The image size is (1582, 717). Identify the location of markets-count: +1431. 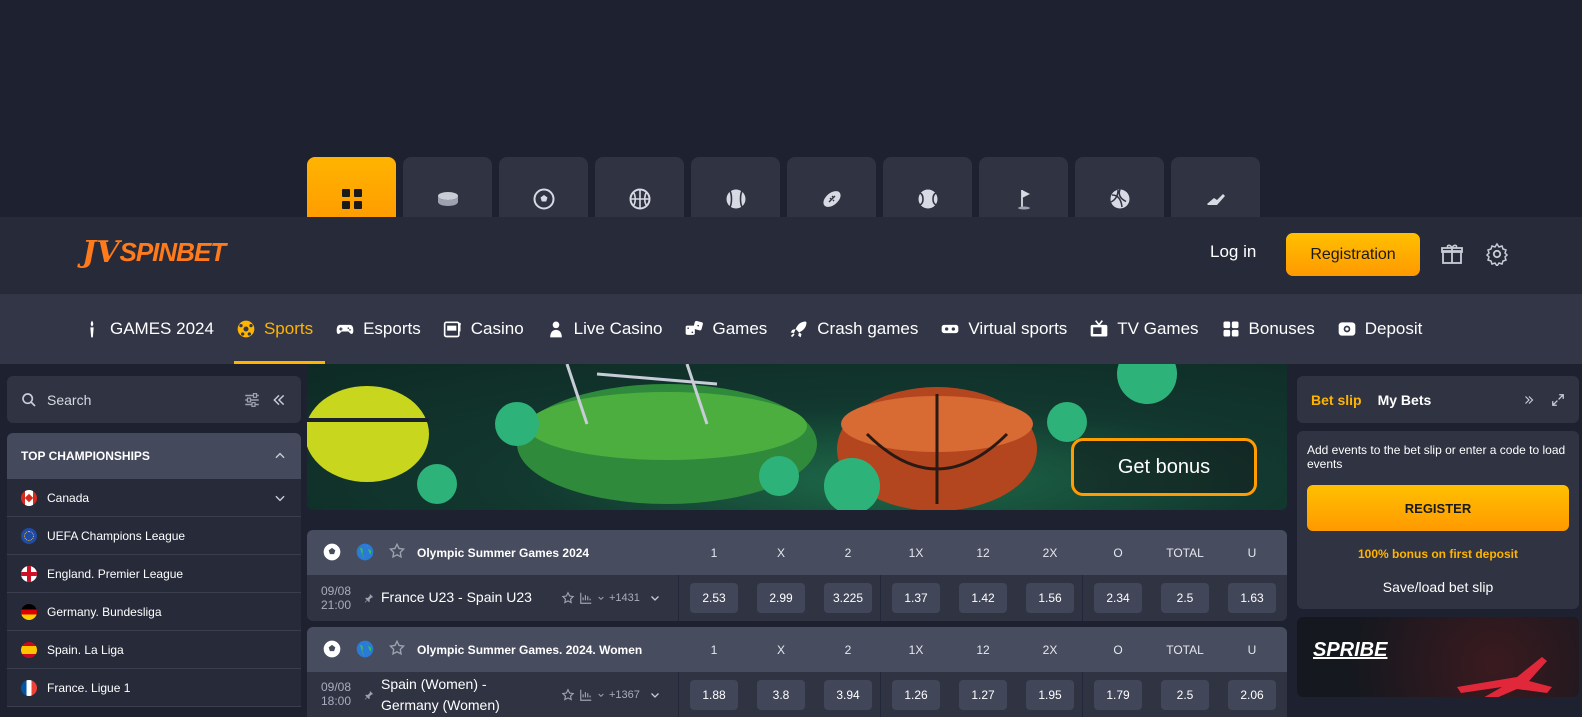
(624, 598).